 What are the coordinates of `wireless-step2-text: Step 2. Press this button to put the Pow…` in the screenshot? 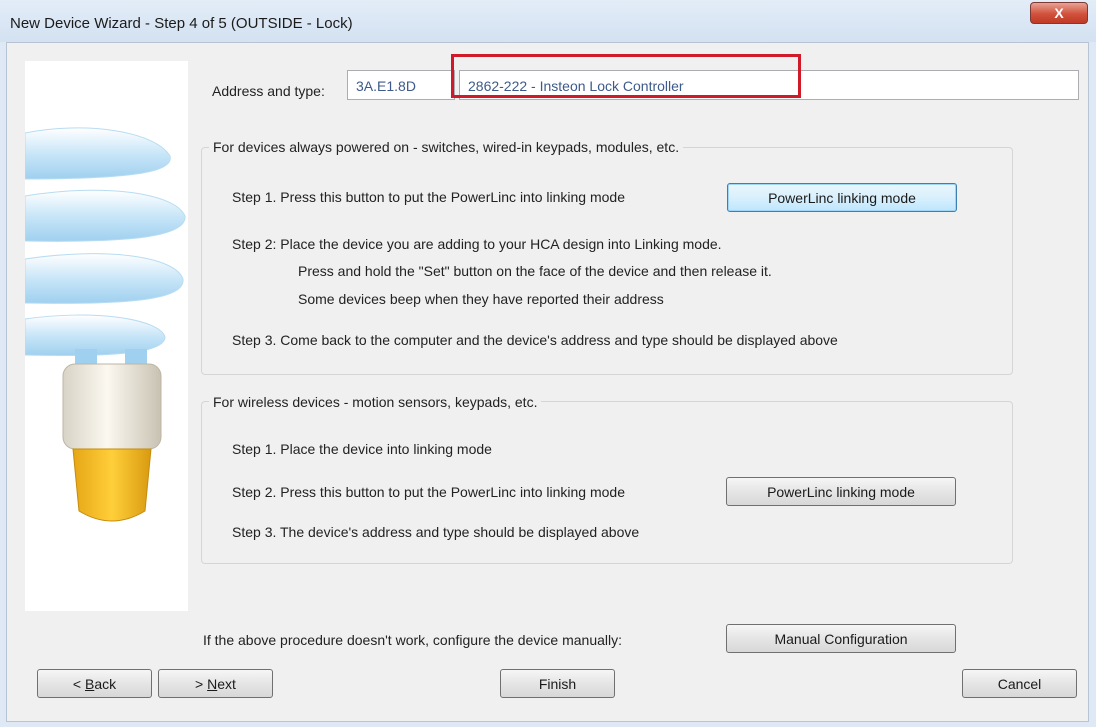 It's located at (429, 492).